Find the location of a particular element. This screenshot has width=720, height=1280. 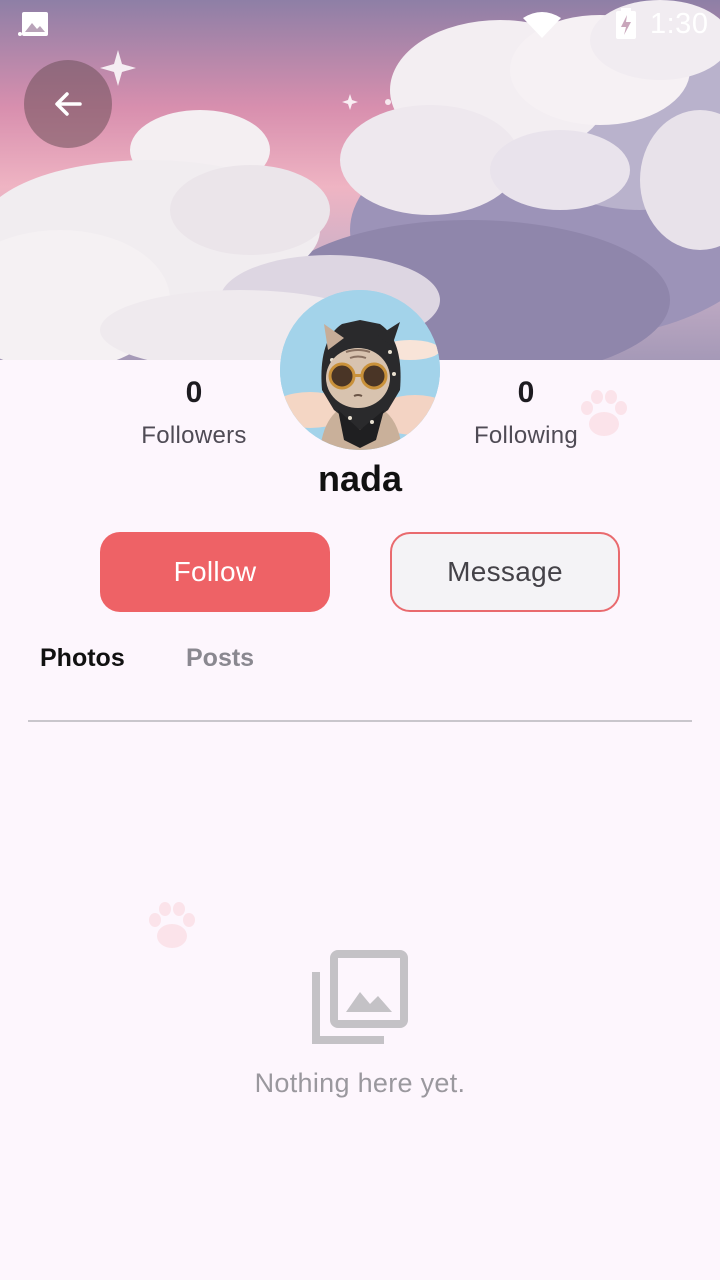

wifi-icon is located at coordinates (542, 29).